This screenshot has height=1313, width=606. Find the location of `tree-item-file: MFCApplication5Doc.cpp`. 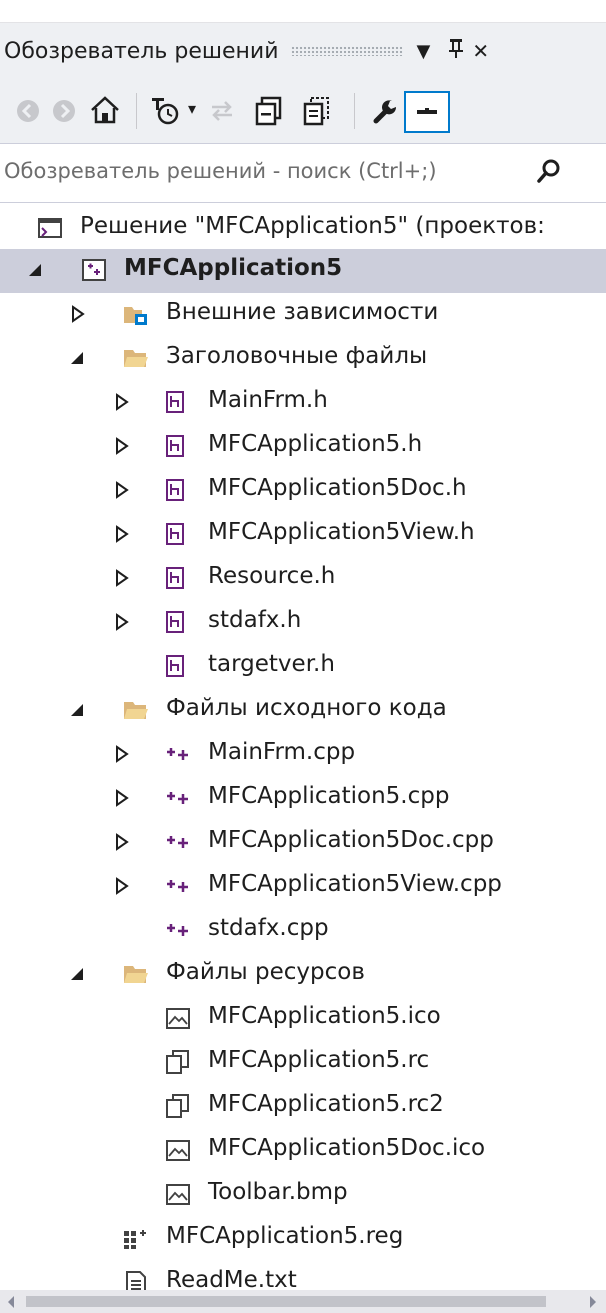

tree-item-file: MFCApplication5Doc.cpp is located at coordinates (303, 843).